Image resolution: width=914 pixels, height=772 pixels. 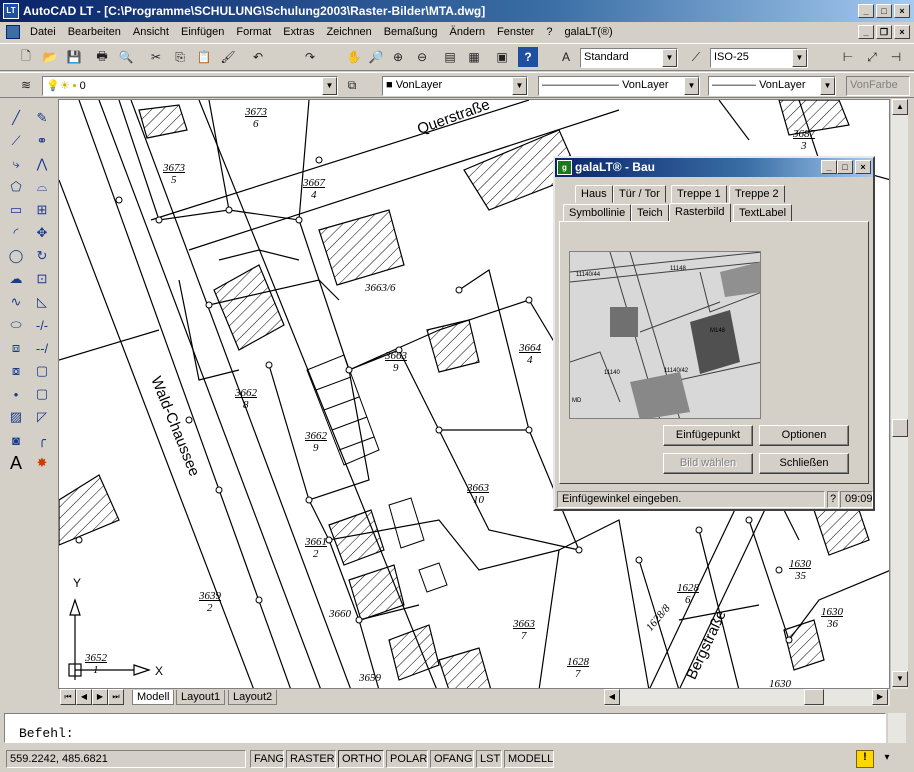 What do you see at coordinates (311, 759) in the screenshot?
I see `grid-toggle: RASTER` at bounding box center [311, 759].